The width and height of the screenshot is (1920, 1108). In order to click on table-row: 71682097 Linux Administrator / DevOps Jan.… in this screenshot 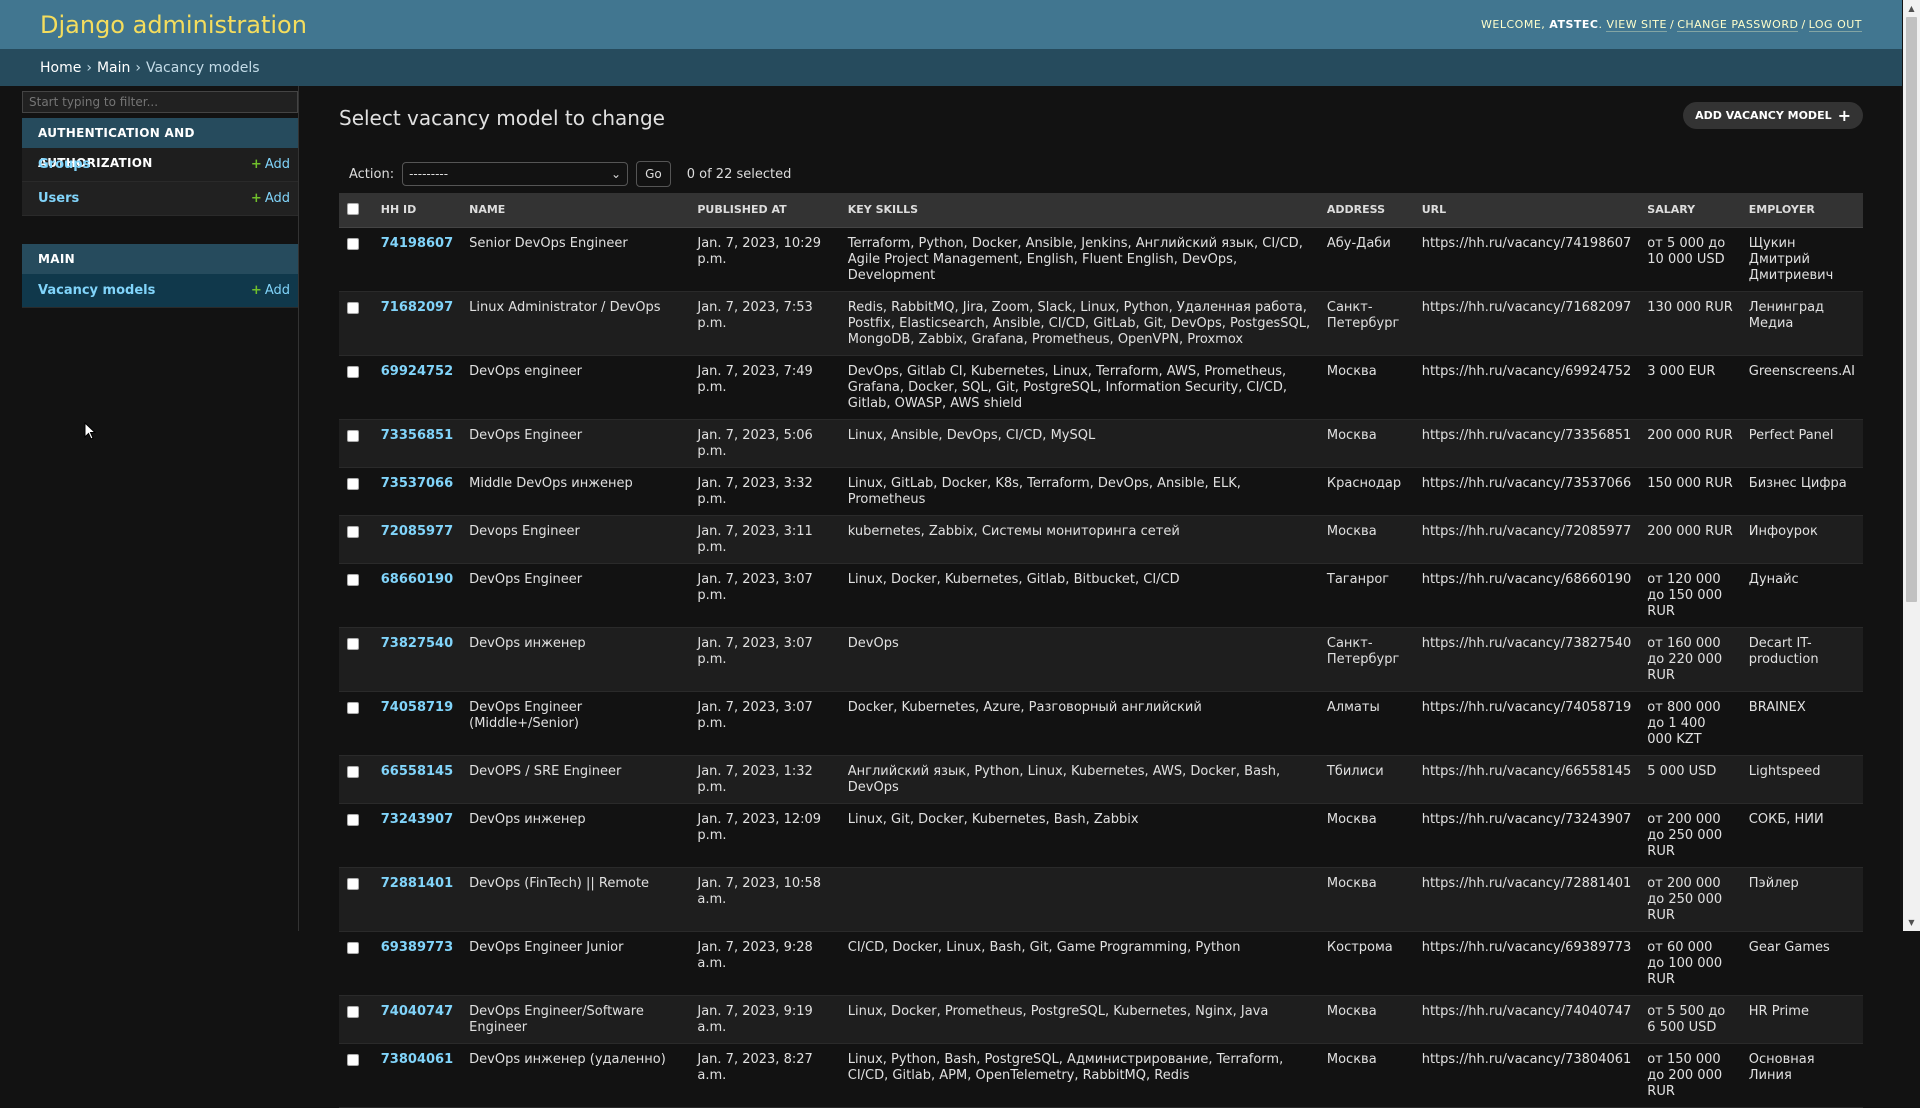, I will do `click(1101, 323)`.